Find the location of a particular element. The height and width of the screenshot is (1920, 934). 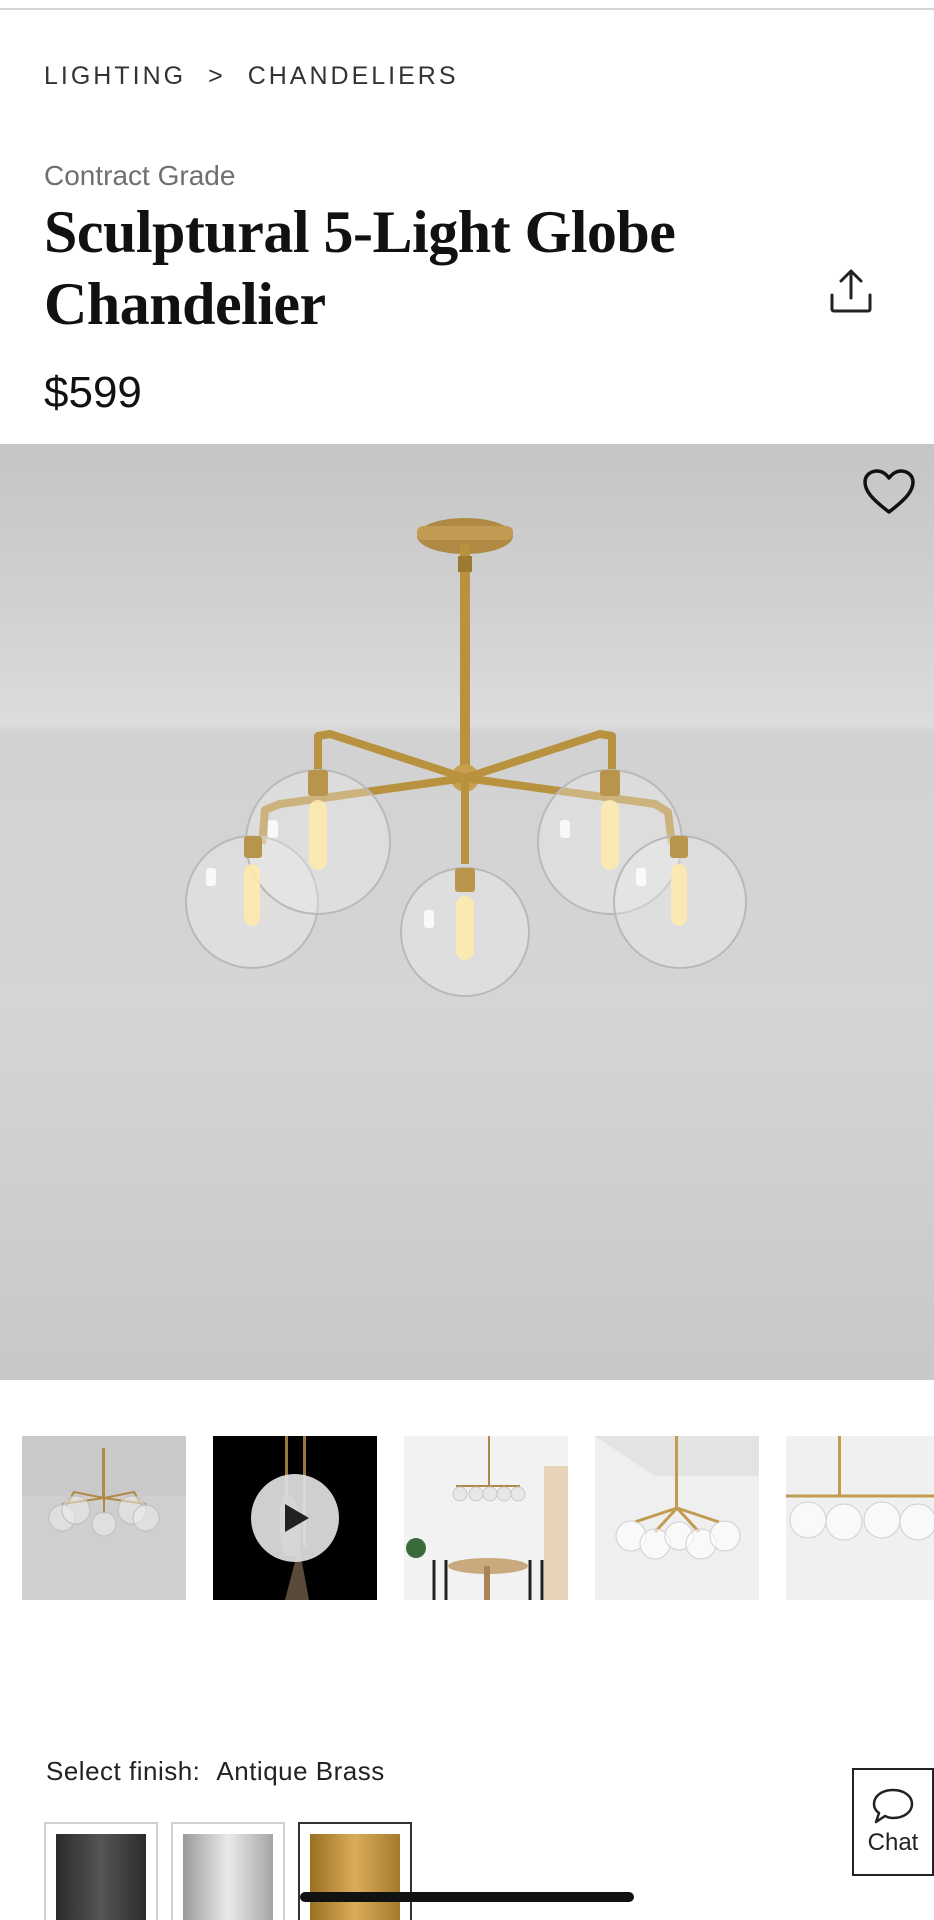

heart-icon is located at coordinates (889, 491).